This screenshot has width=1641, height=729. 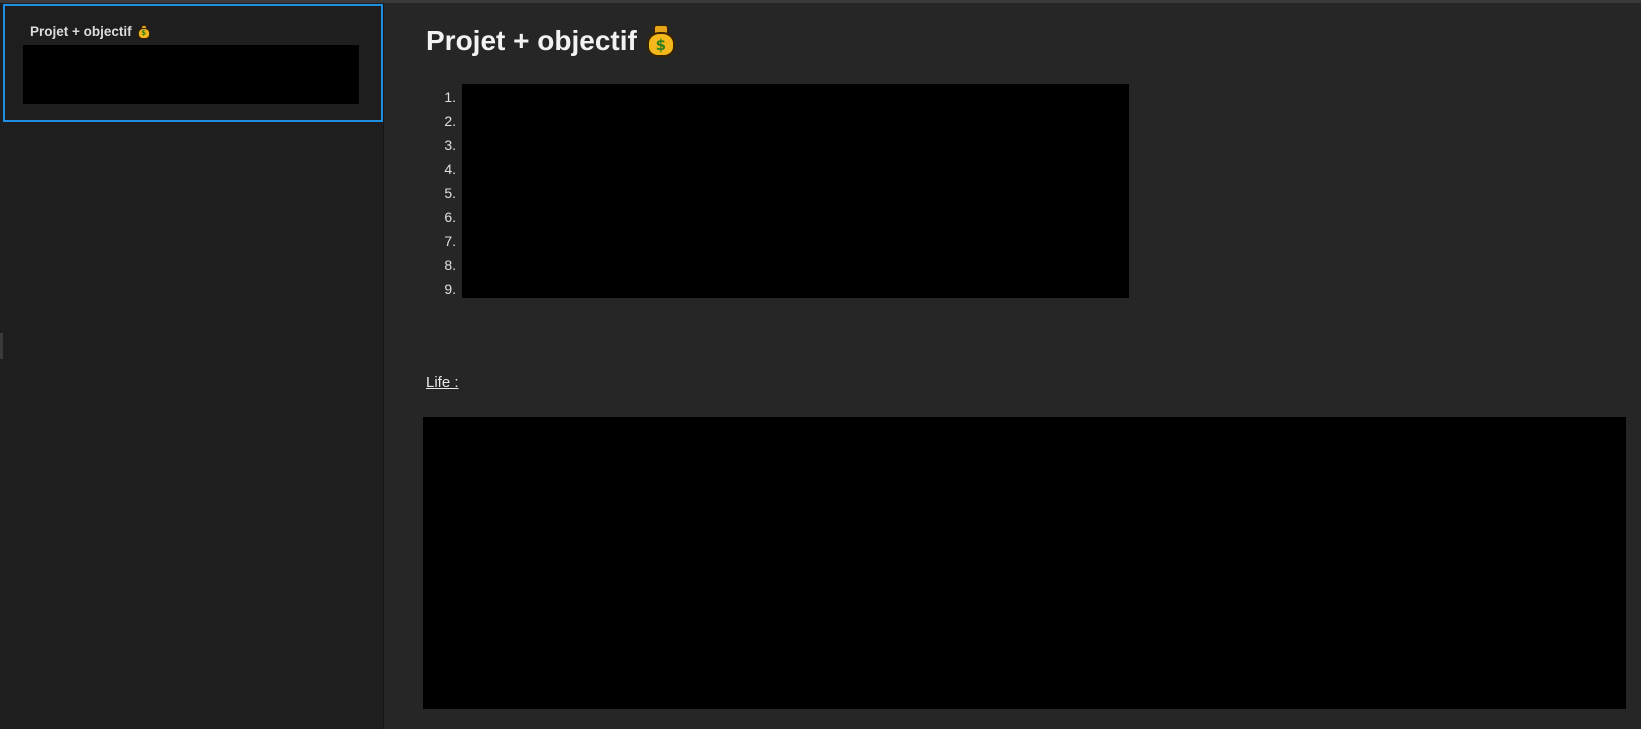 I want to click on numbered-list: 1. 2. 3. 4. 5. 6. 7. 8. 9., so click(x=441, y=193).